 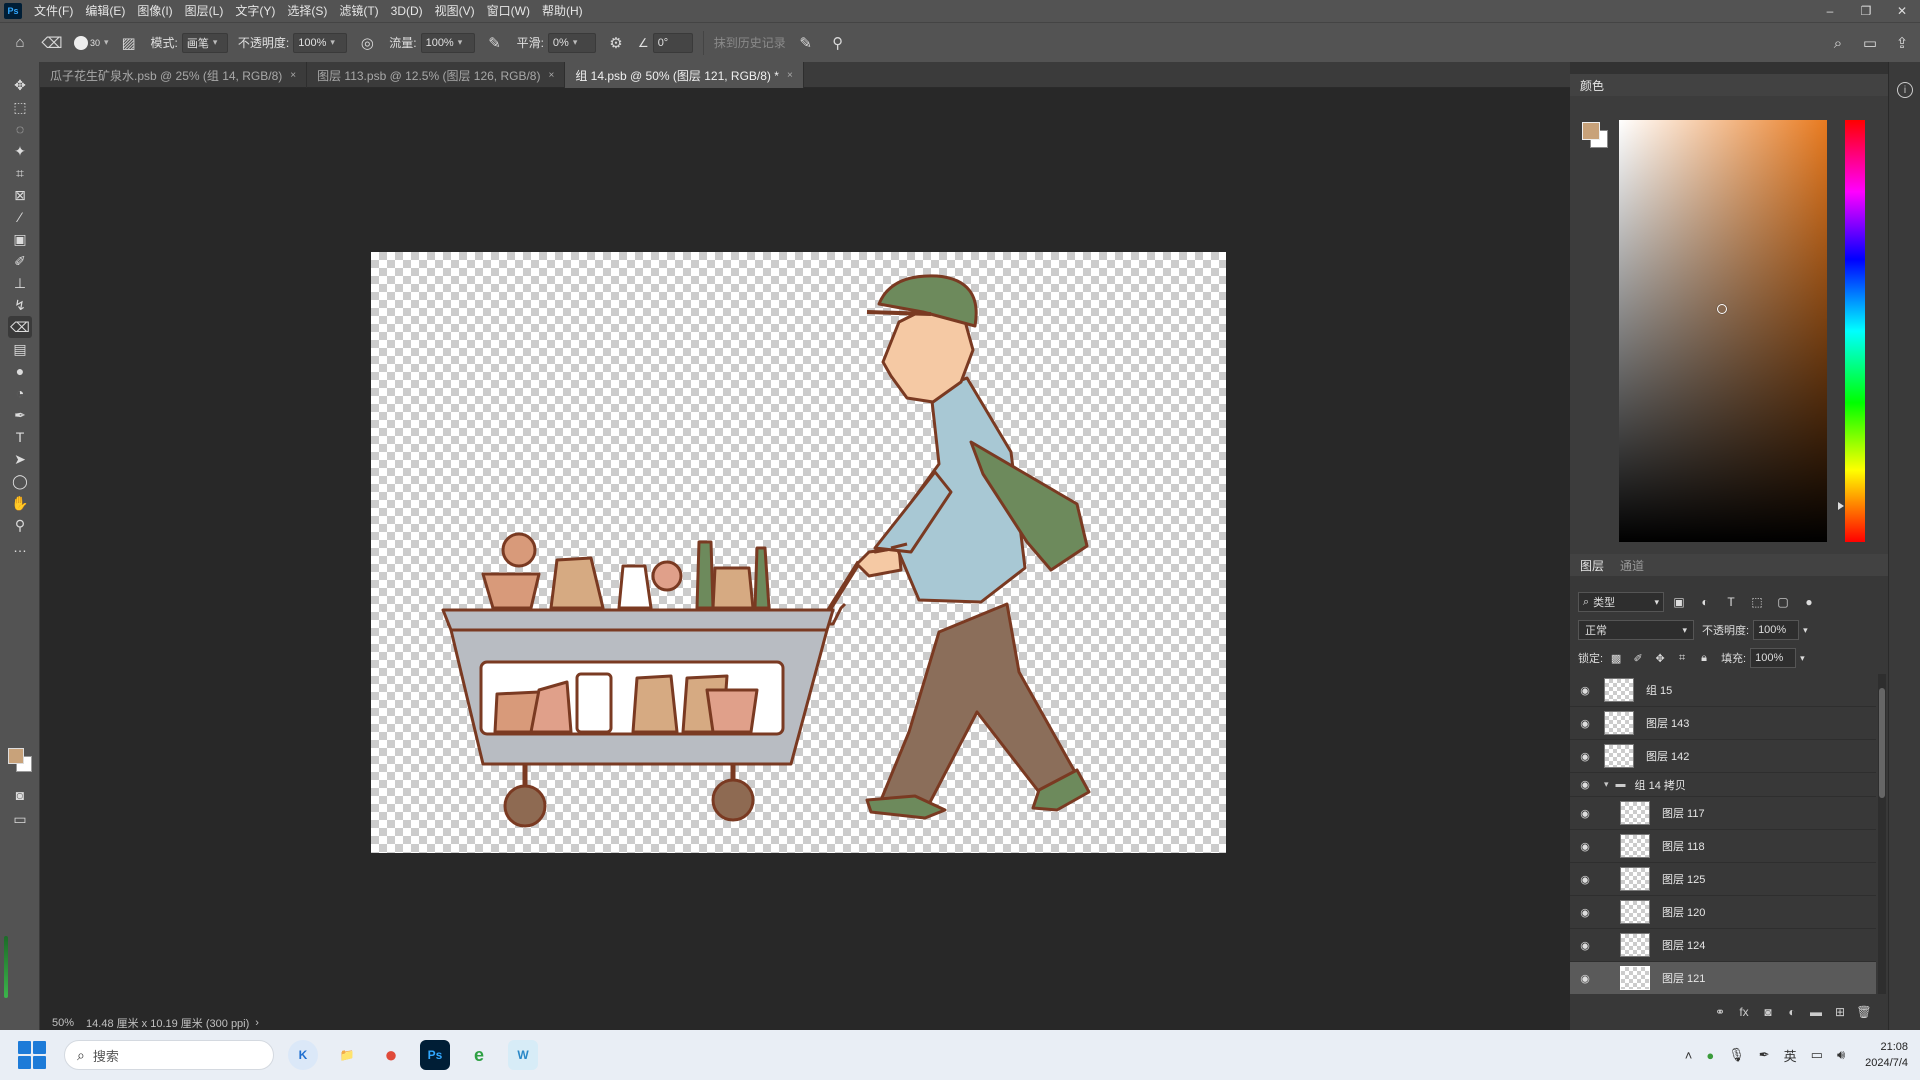 What do you see at coordinates (1723, 912) in the screenshot?
I see `layer-row: ◉ 图层 120` at bounding box center [1723, 912].